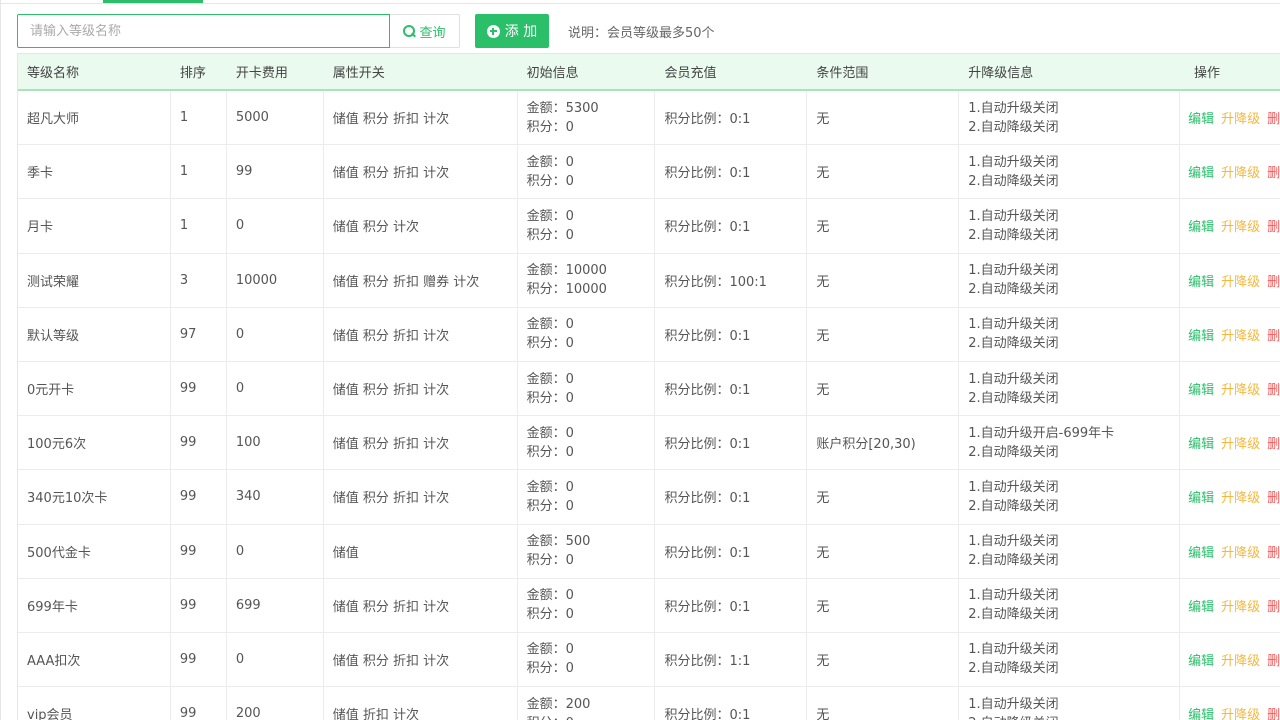  Describe the element at coordinates (512, 31) in the screenshot. I see `add-button: 添 加` at that location.